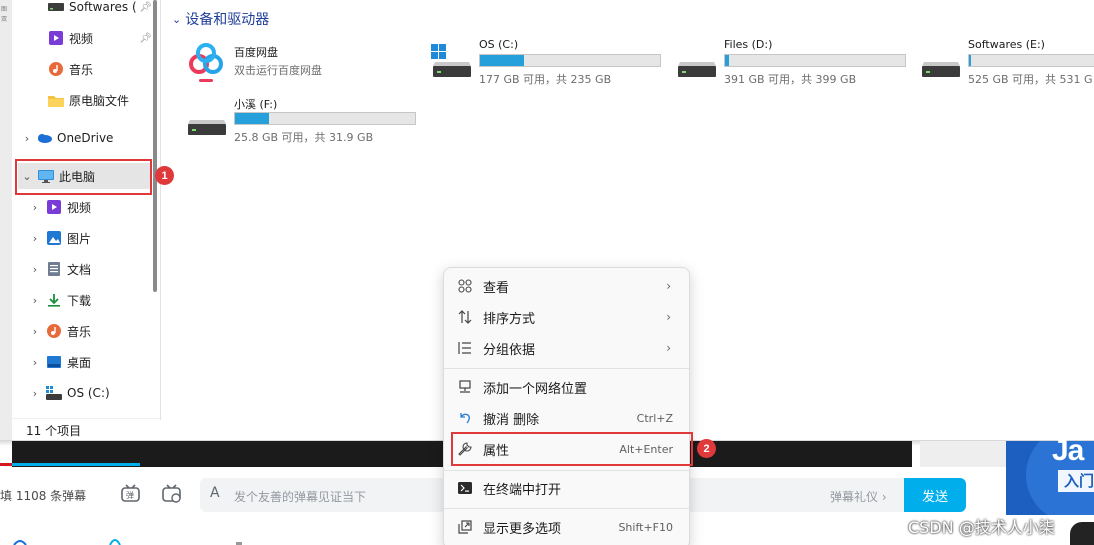 The image size is (1094, 545). Describe the element at coordinates (935, 495) in the screenshot. I see `send-danmaku-button: 发送` at that location.